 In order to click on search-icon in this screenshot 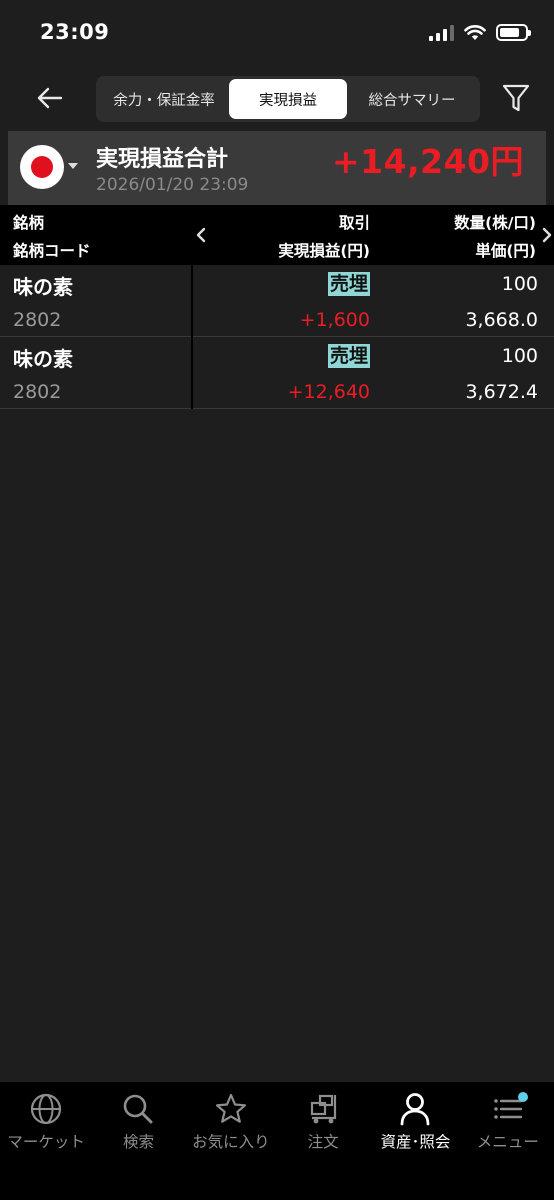, I will do `click(138, 1109)`.